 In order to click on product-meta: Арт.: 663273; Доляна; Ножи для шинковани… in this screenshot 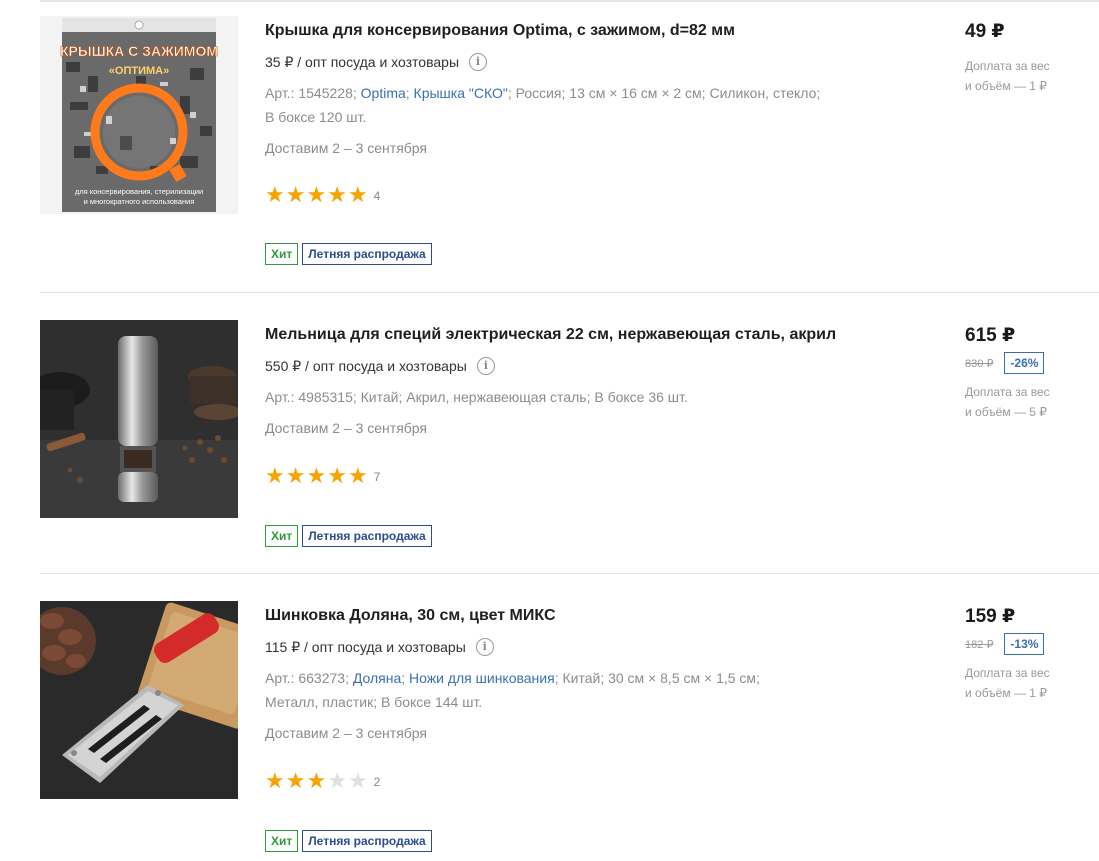, I will do `click(565, 690)`.